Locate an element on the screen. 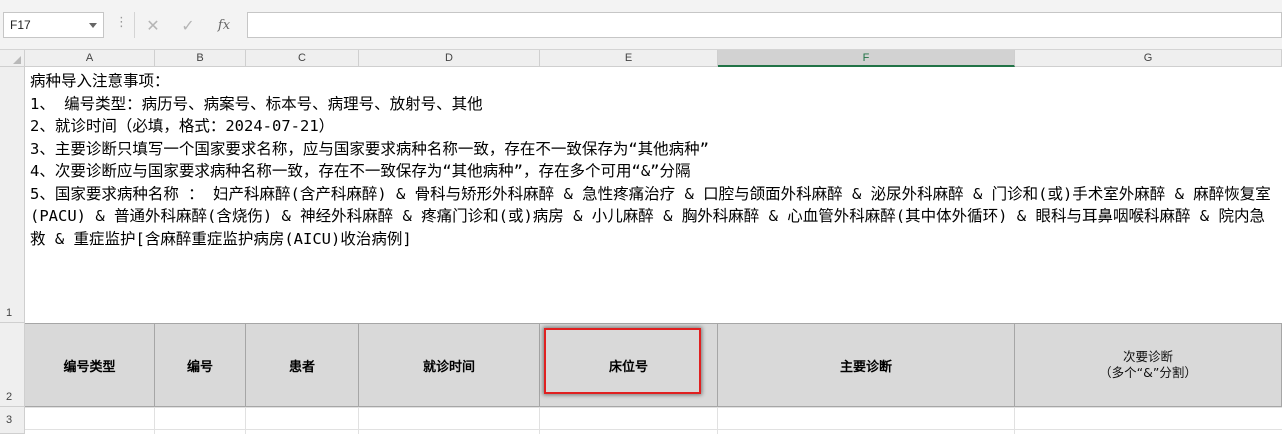  header-cell-primary-diagnosis: 主要诊断 is located at coordinates (866, 365).